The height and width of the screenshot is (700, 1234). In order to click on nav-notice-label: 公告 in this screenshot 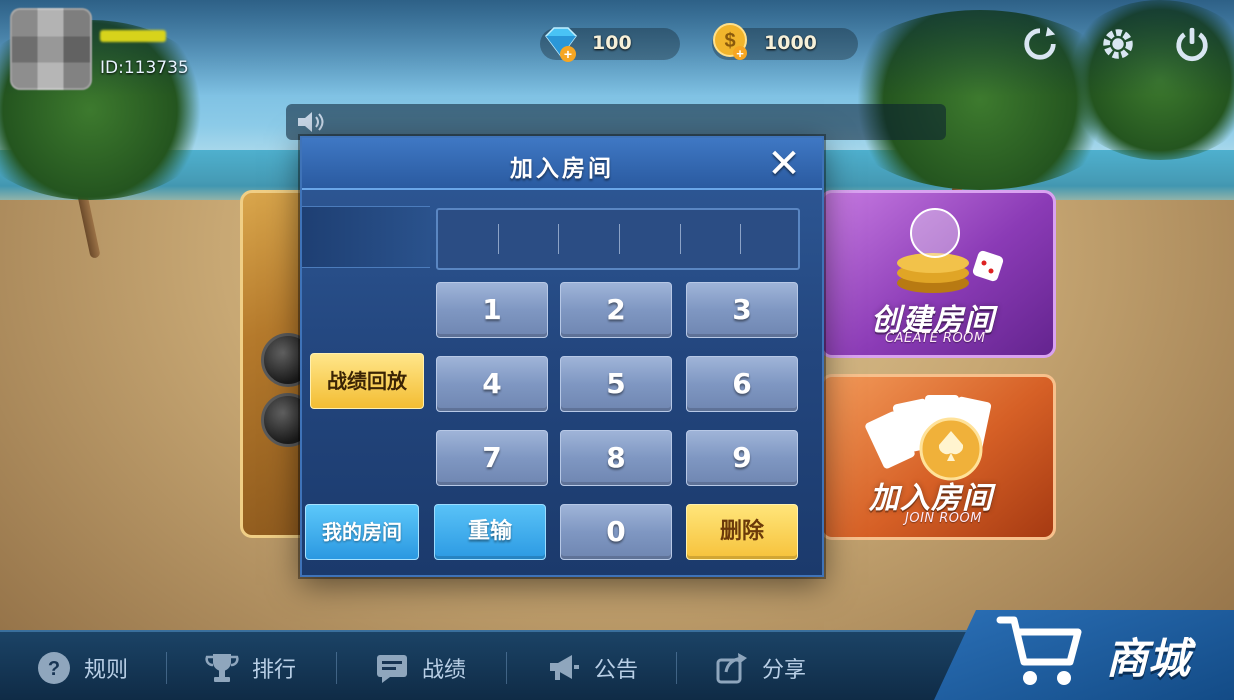, I will do `click(616, 670)`.